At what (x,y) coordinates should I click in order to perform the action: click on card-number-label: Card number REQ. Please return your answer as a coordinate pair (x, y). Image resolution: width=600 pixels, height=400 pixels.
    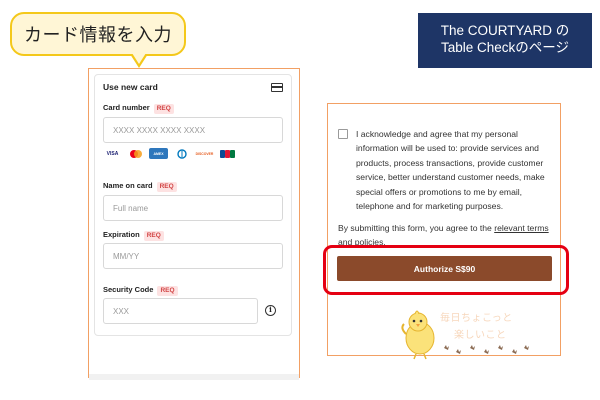
    Looking at the image, I should click on (138, 108).